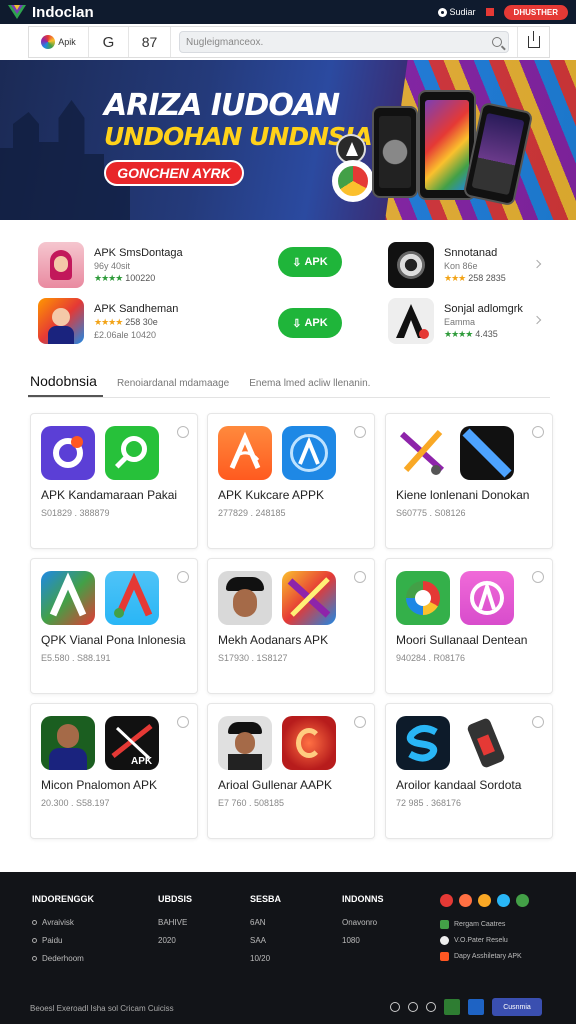  Describe the element at coordinates (483, 334) in the screenshot. I see `rating-stars: ★★★★ 4.435` at that location.